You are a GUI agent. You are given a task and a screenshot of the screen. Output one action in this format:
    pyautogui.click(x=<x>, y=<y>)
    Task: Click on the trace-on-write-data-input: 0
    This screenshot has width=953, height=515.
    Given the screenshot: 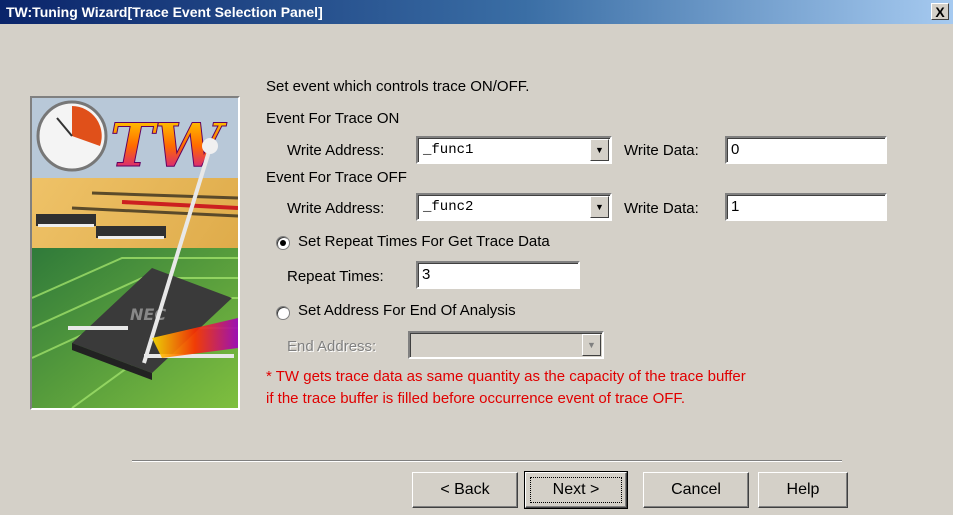 What is the action you would take?
    pyautogui.click(x=806, y=150)
    